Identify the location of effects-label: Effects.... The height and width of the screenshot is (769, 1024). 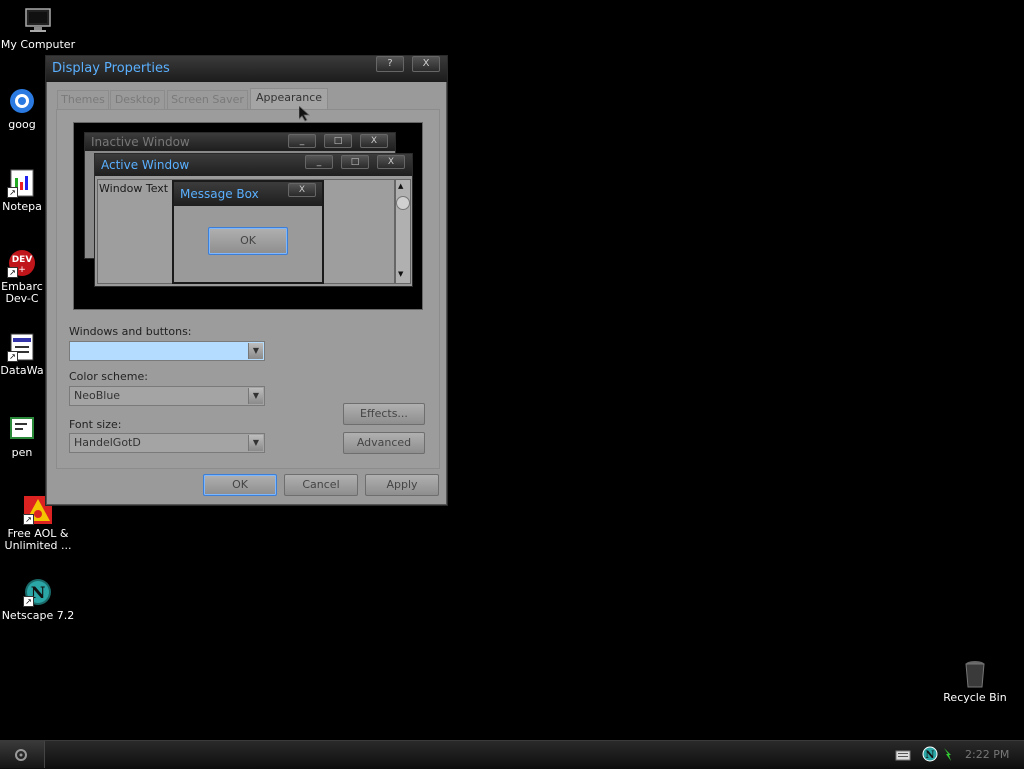
(384, 413).